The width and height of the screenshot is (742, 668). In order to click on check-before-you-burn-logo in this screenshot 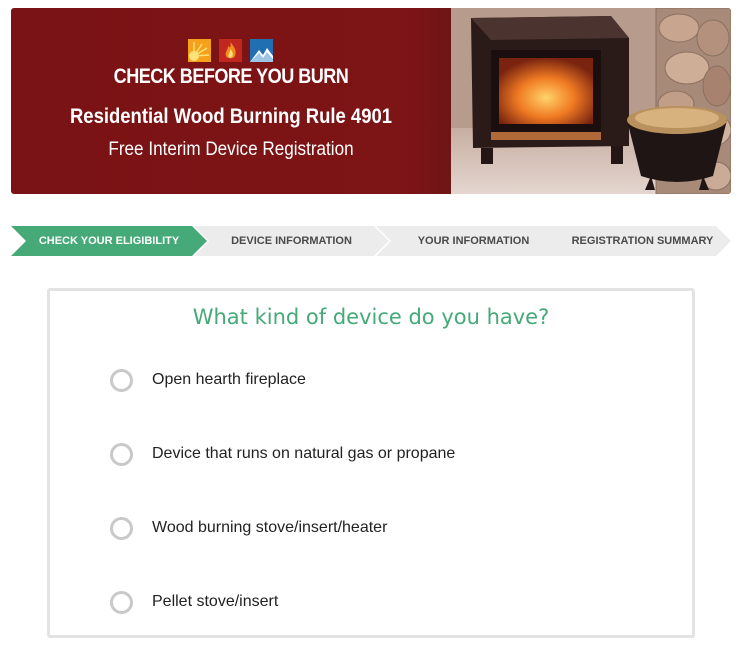, I will do `click(230, 50)`.